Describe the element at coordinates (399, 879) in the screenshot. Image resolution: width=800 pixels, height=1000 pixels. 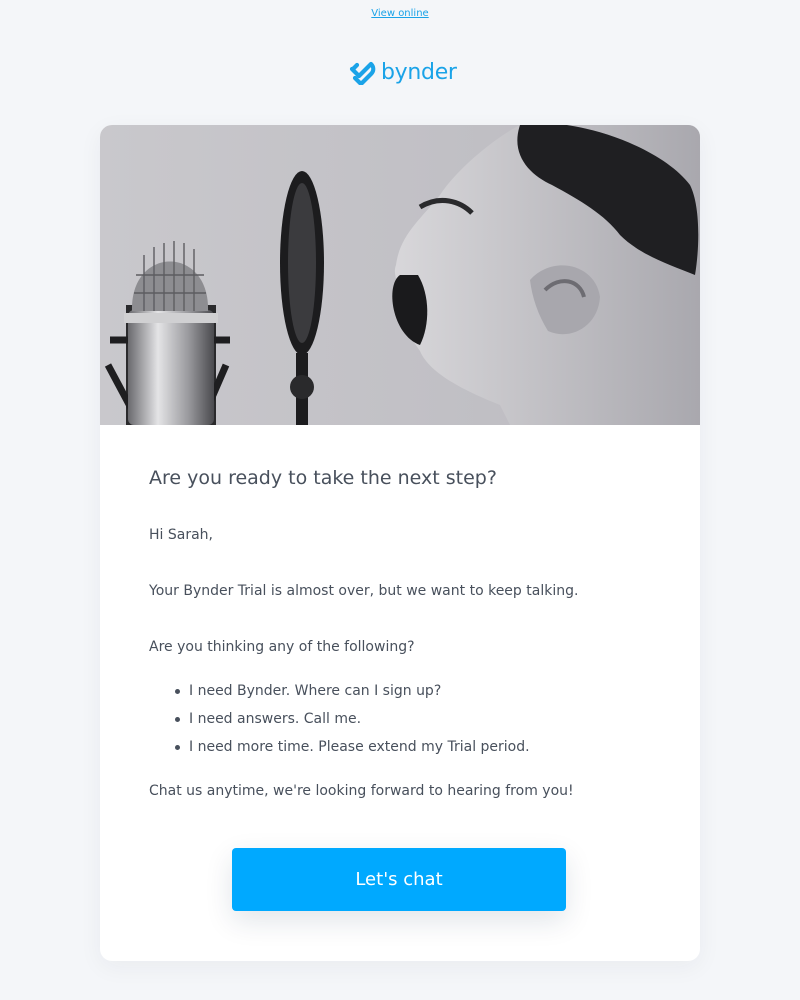
I see `lets-chat-button: Let's chat` at that location.